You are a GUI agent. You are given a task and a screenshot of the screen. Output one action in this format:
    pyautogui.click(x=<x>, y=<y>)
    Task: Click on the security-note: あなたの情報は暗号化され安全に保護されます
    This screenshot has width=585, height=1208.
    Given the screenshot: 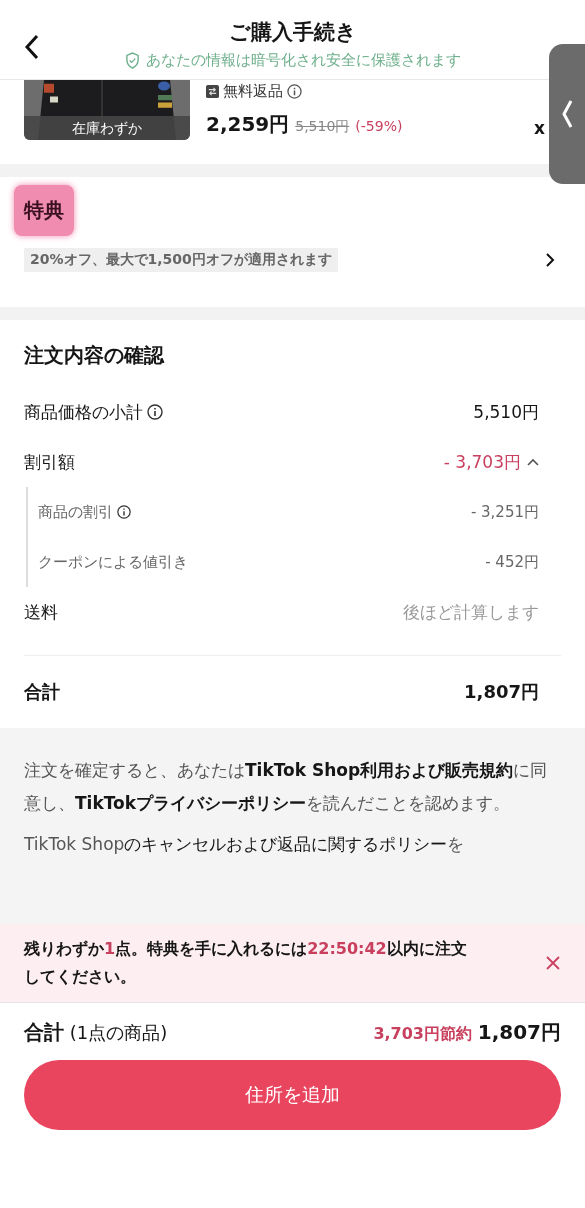 What is the action you would take?
    pyautogui.click(x=303, y=60)
    